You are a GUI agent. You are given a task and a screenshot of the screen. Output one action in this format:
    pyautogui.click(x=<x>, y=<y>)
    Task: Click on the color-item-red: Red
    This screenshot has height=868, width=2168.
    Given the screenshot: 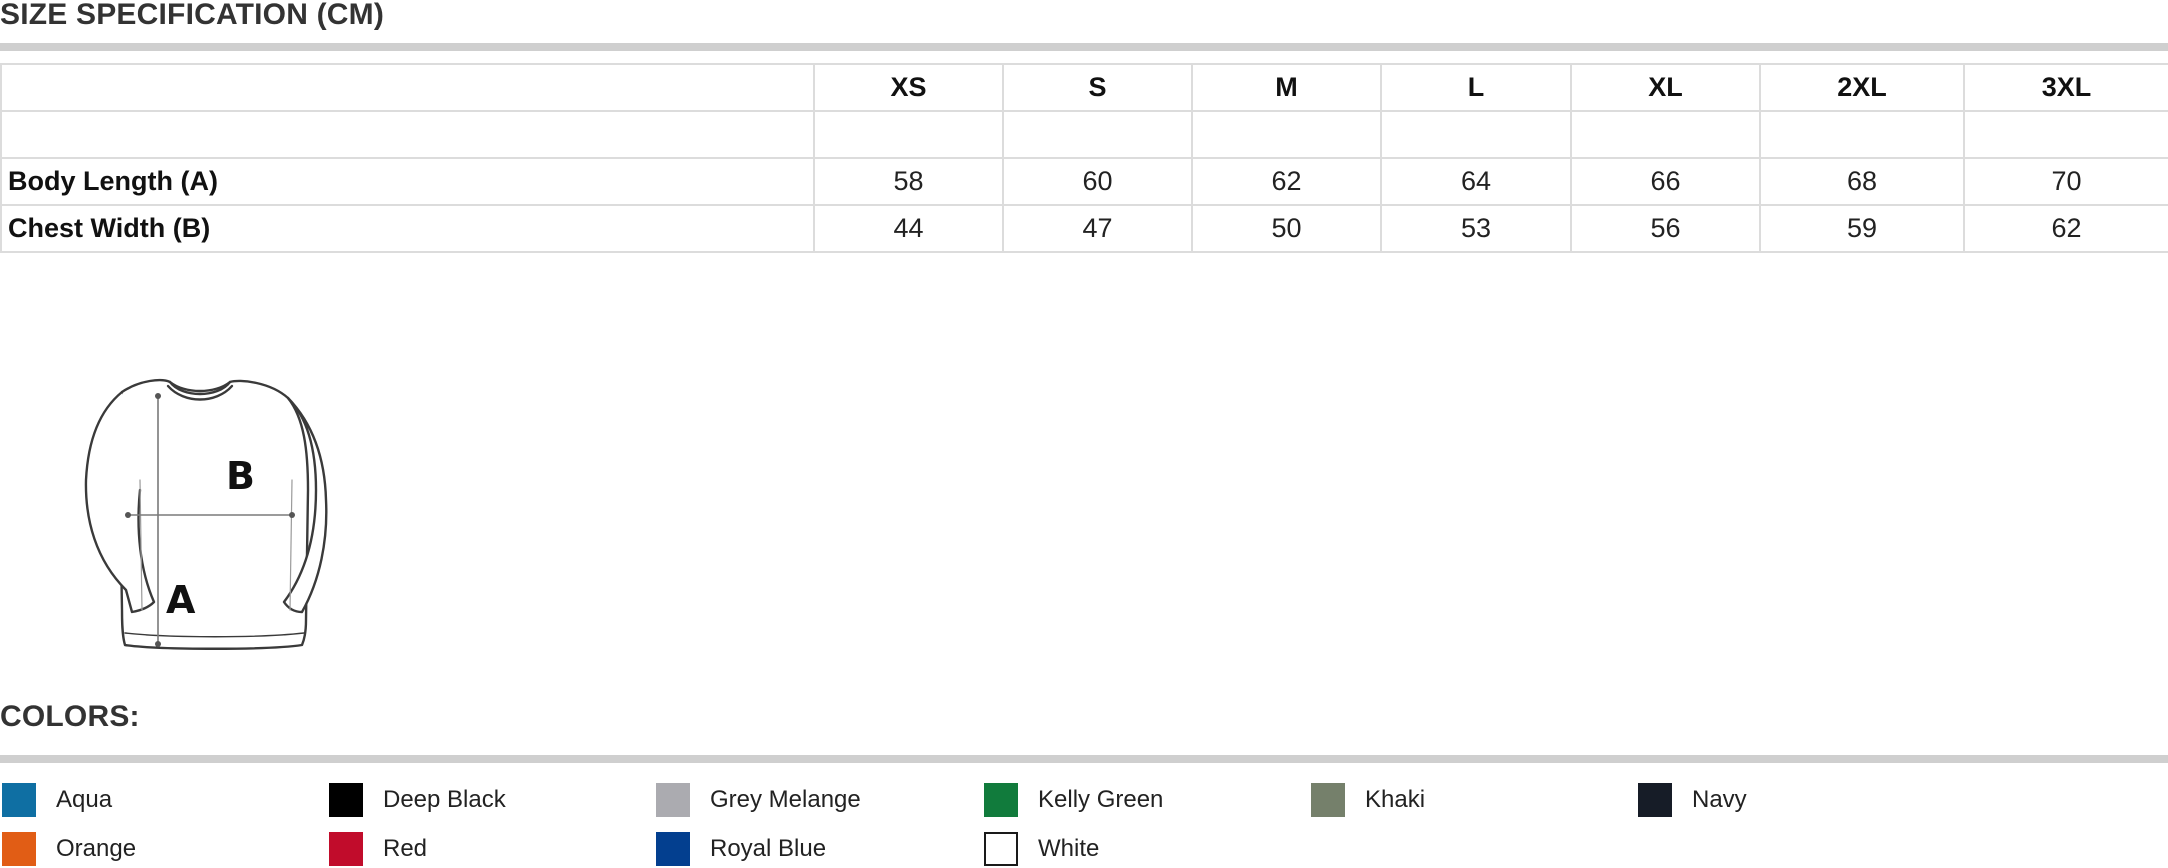 What is the action you would take?
    pyautogui.click(x=378, y=849)
    